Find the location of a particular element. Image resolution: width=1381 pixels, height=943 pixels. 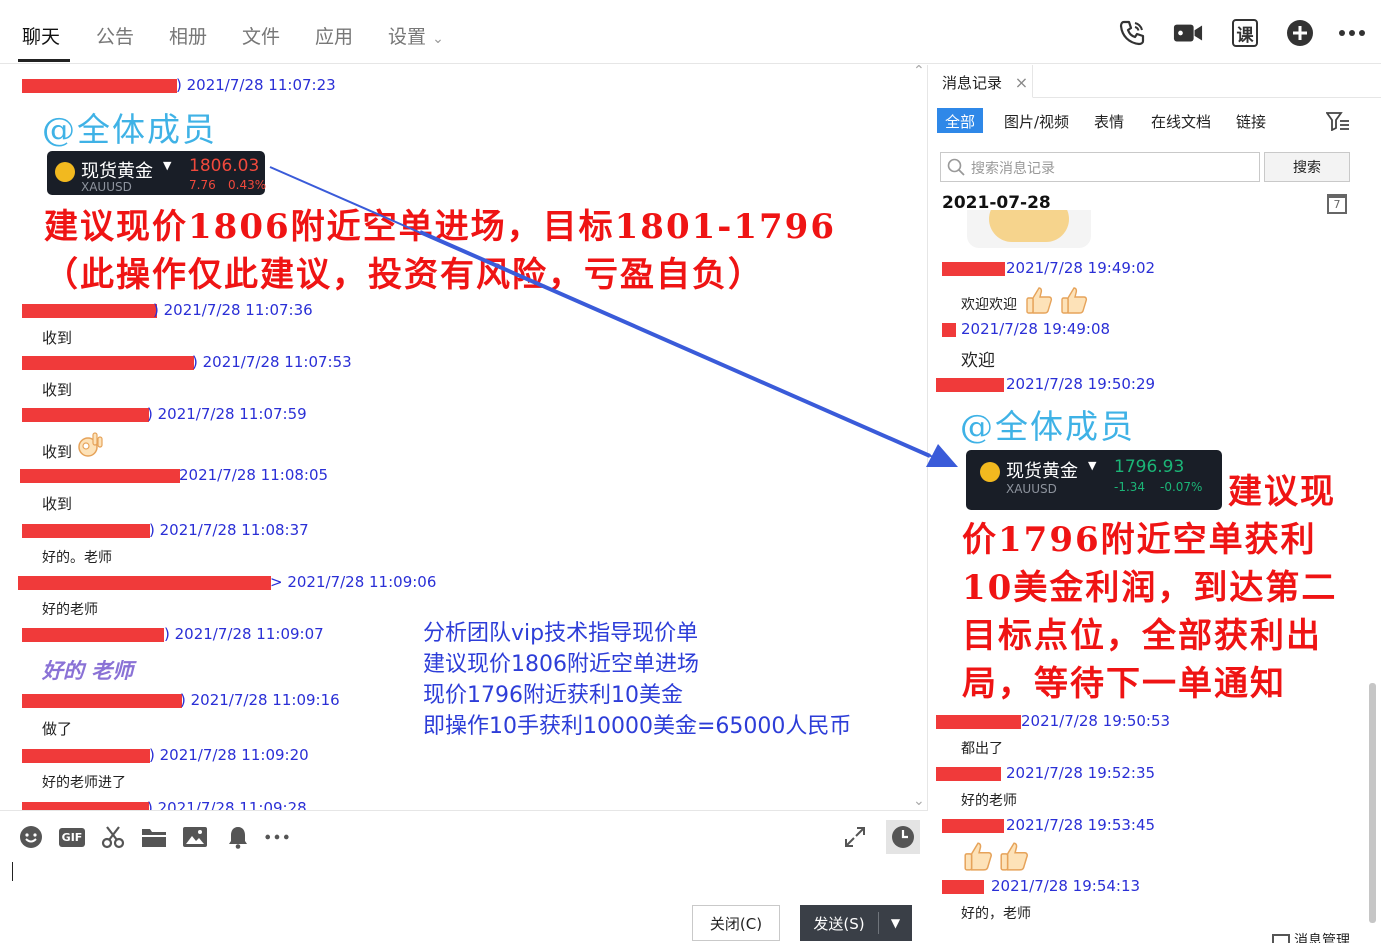

message-timestamp: ) 2021/7/28 11:09:20 is located at coordinates (229, 755).